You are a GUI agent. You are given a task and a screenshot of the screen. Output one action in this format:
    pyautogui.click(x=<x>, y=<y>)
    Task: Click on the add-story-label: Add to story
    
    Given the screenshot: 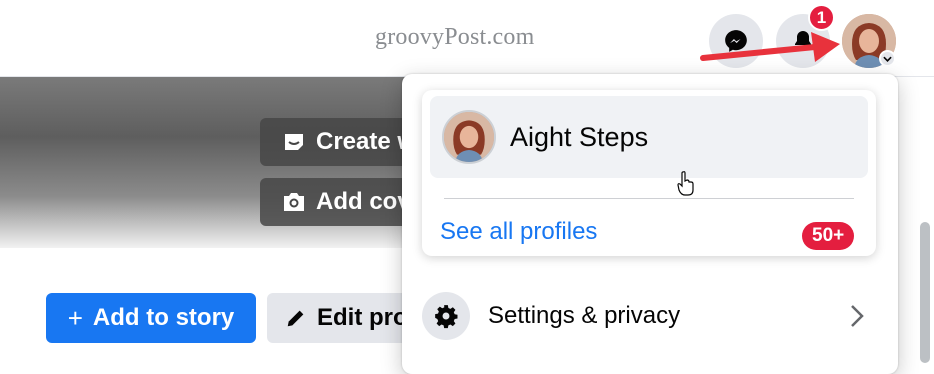 What is the action you would take?
    pyautogui.click(x=163, y=317)
    